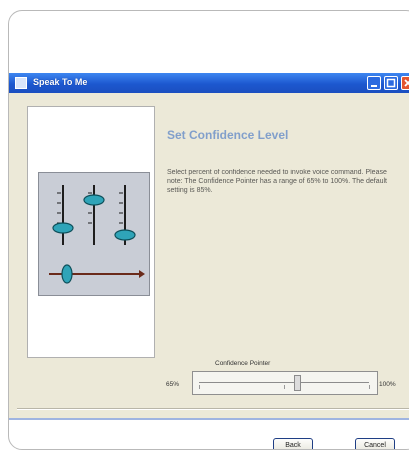  Describe the element at coordinates (243, 363) in the screenshot. I see `confidence-pointer-label: Confidence Pointer` at that location.